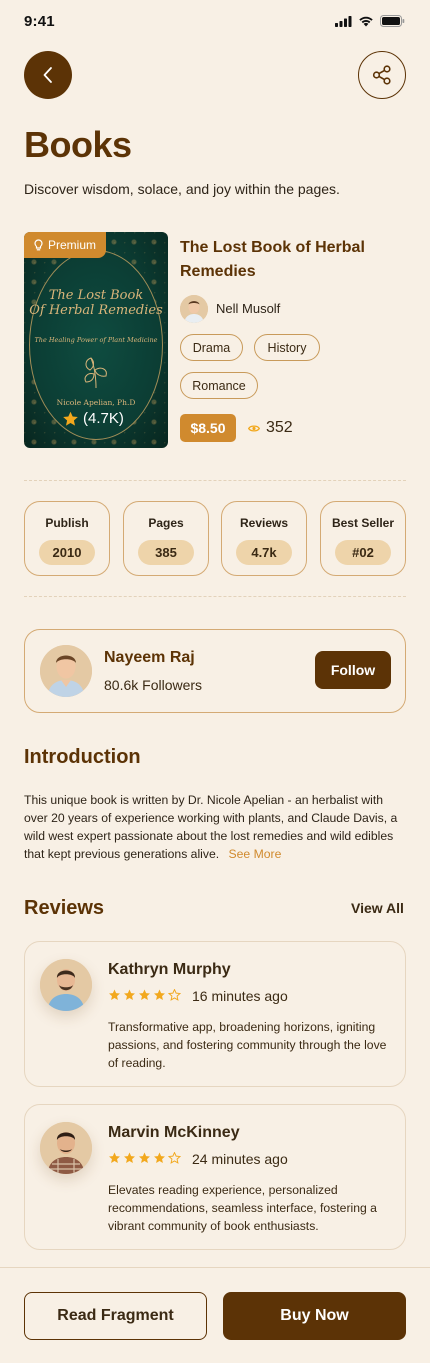 The height and width of the screenshot is (1363, 430). I want to click on stat-label: Publish, so click(67, 523).